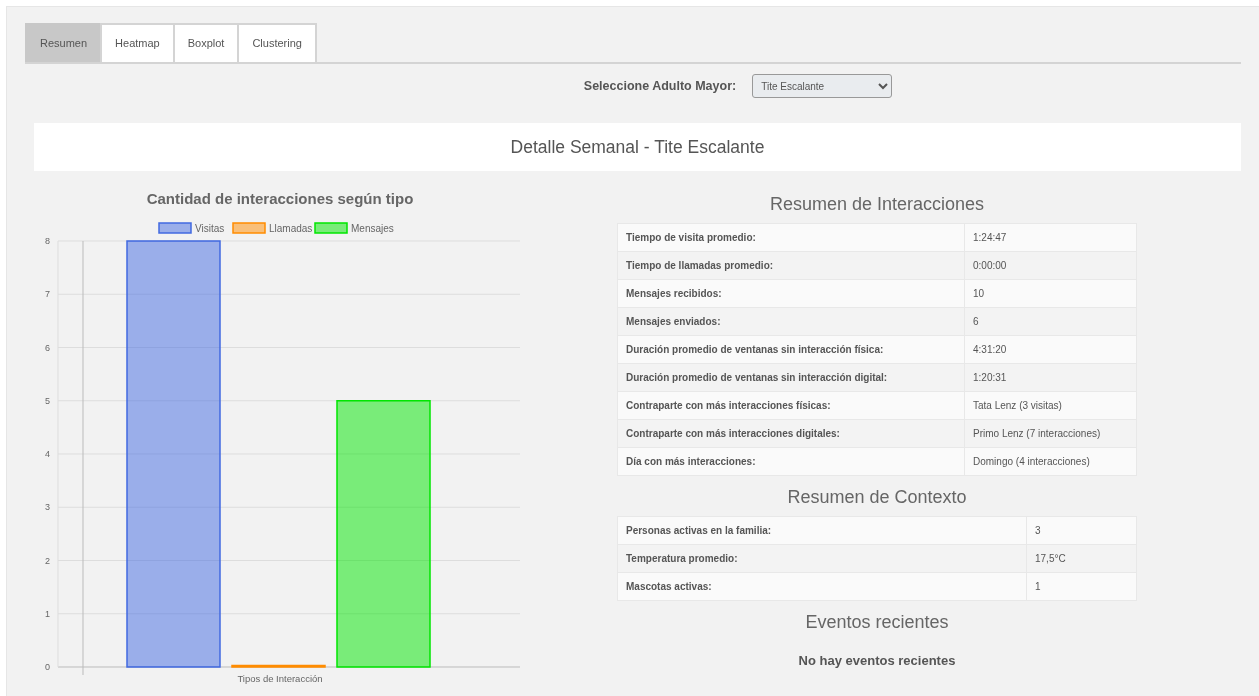 This screenshot has height=696, width=1259. What do you see at coordinates (877, 204) in the screenshot?
I see `section-heading: Resumen de Interacciones` at bounding box center [877, 204].